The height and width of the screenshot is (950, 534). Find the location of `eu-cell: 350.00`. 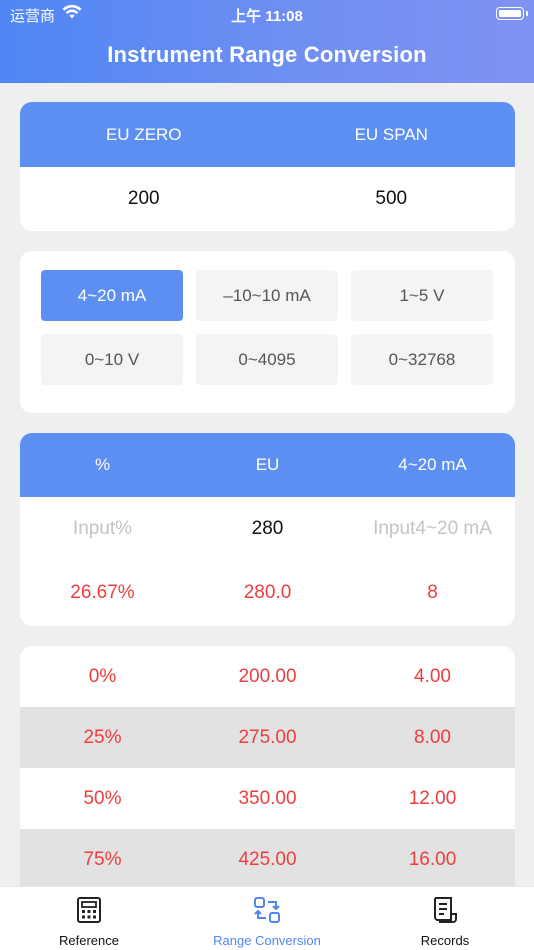

eu-cell: 350.00 is located at coordinates (267, 798).